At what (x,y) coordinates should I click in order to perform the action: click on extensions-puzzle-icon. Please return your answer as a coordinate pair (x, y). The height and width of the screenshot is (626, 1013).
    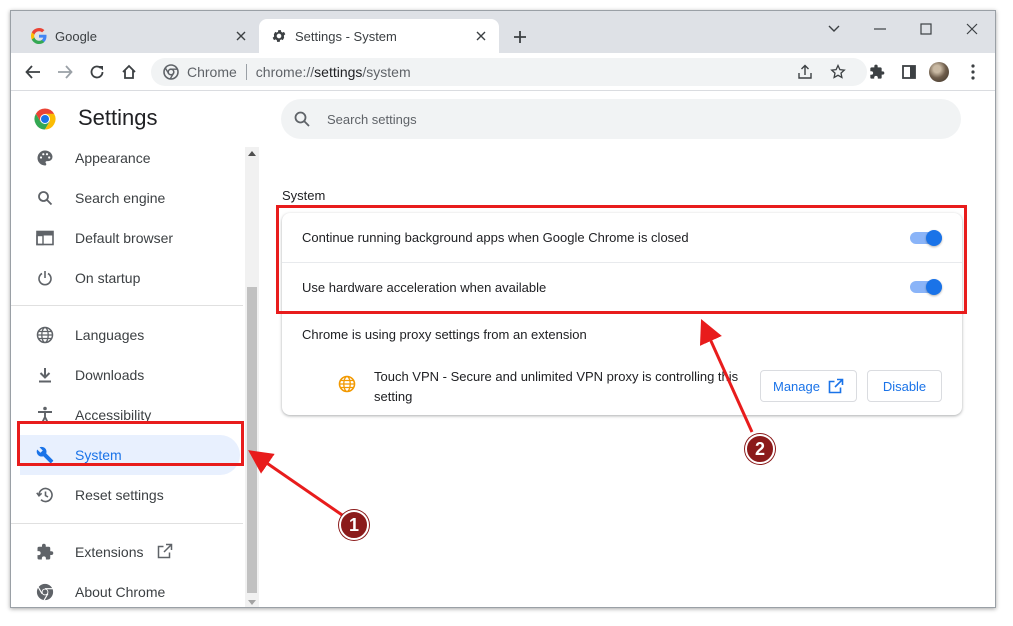
    Looking at the image, I should click on (877, 72).